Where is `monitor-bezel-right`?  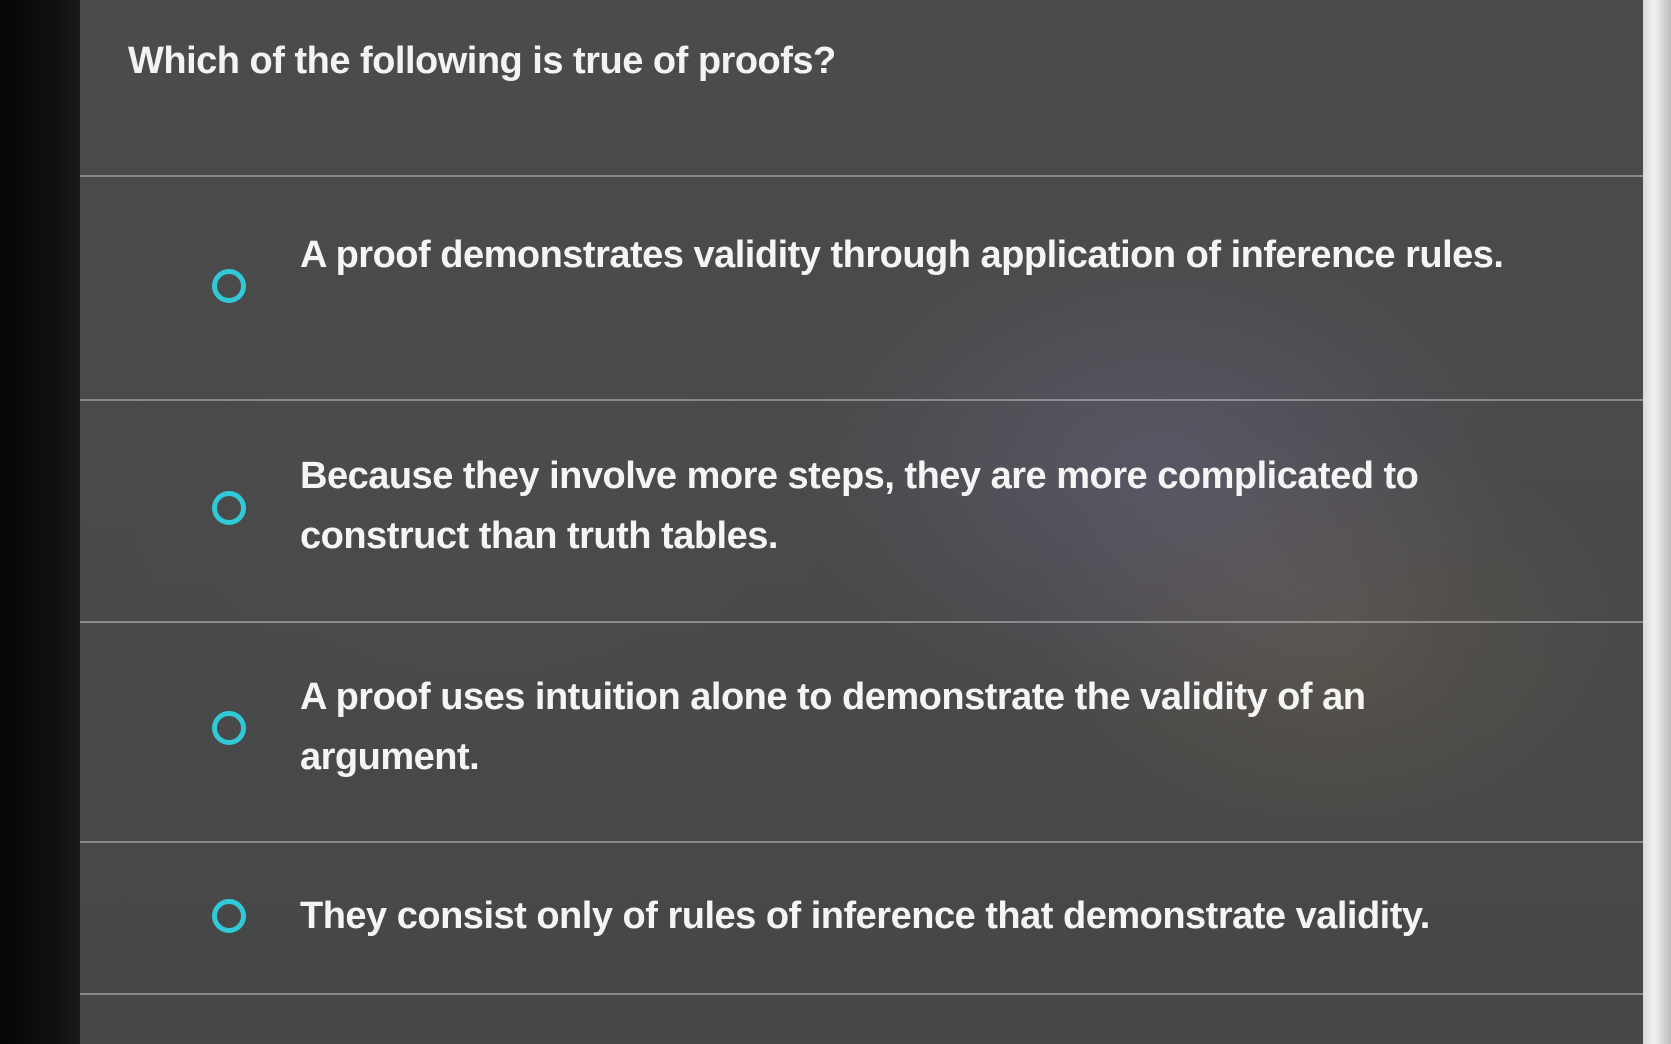 monitor-bezel-right is located at coordinates (1657, 522).